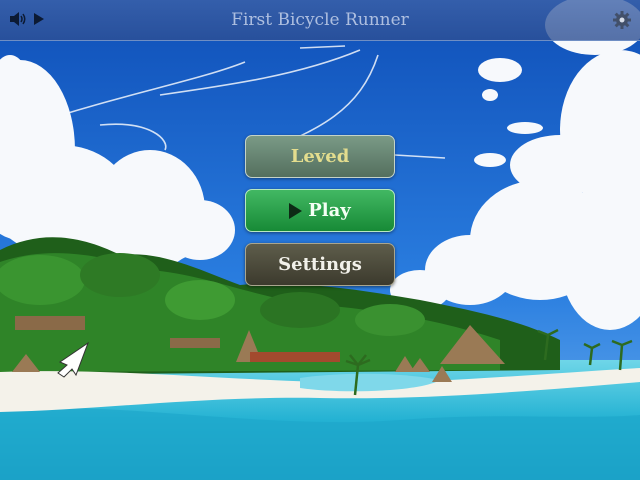 This screenshot has height=480, width=640. I want to click on level-button-label: Leved, so click(320, 156).